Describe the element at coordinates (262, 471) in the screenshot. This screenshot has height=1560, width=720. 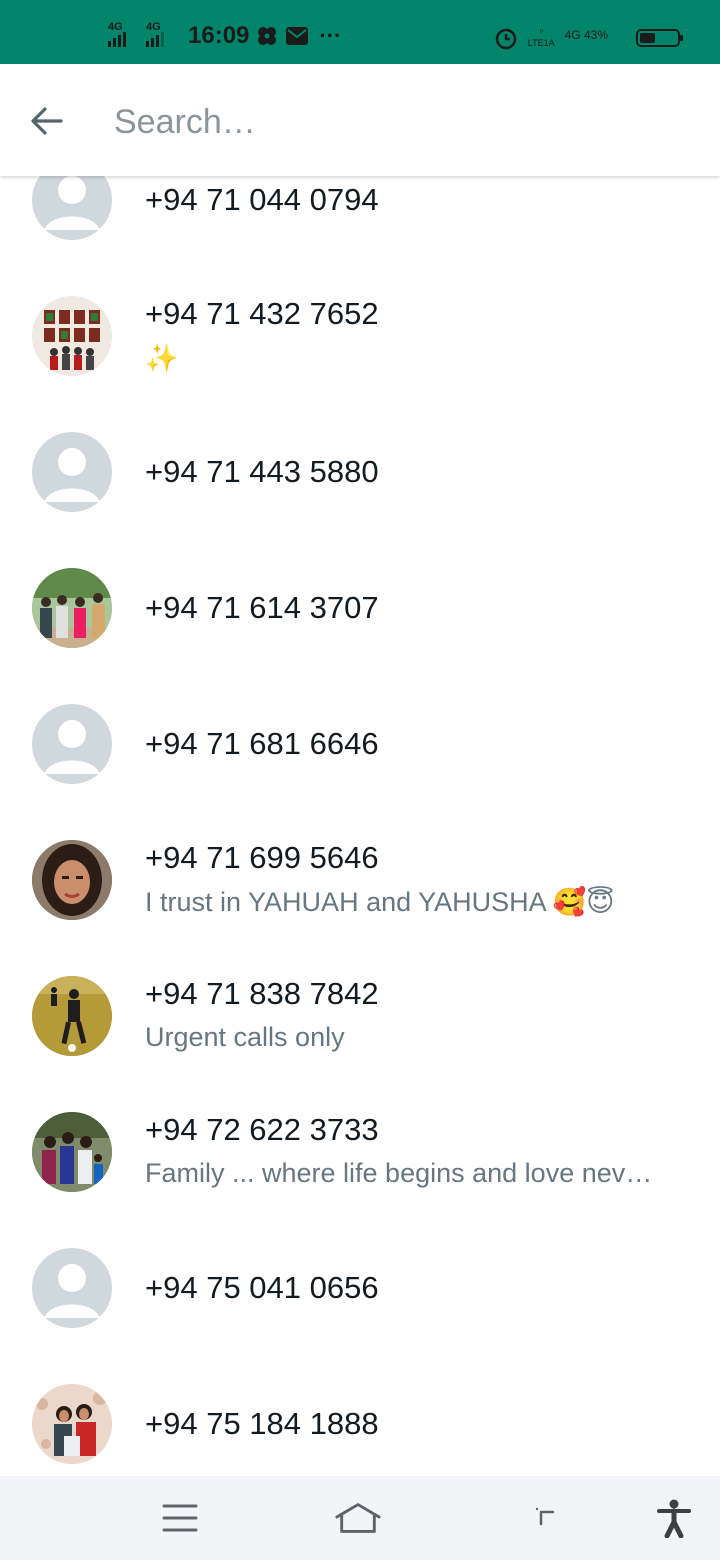
I see `contact-name: +94 71 443 5880` at that location.